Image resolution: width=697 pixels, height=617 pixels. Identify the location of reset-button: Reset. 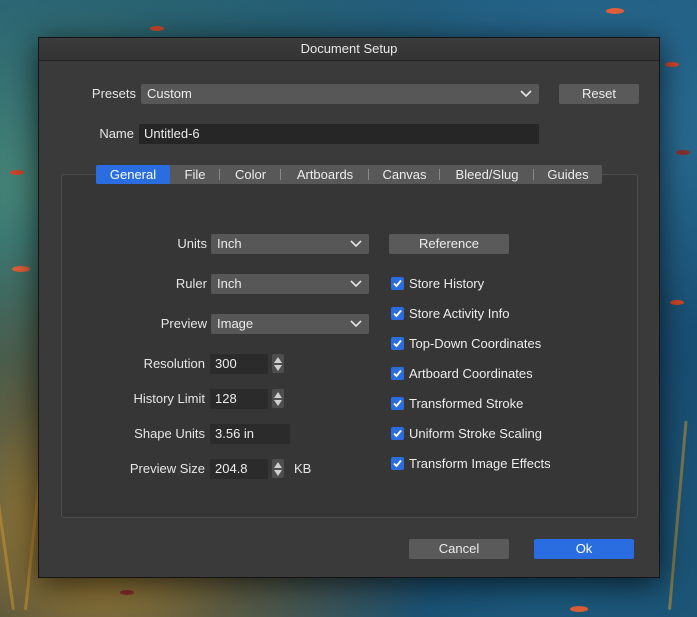
(599, 94).